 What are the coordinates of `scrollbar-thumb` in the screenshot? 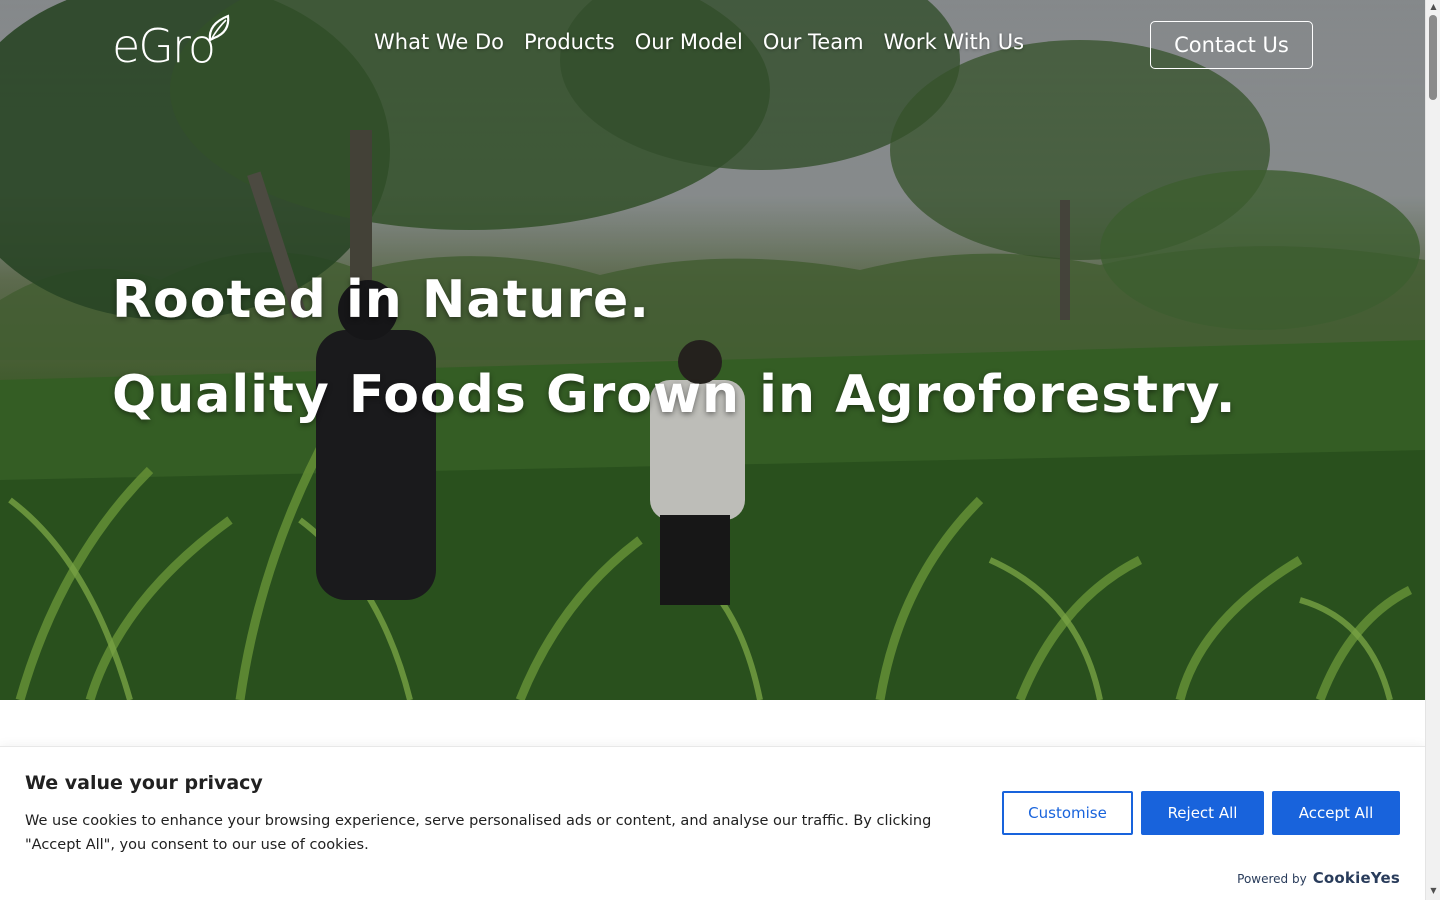 It's located at (1433, 57).